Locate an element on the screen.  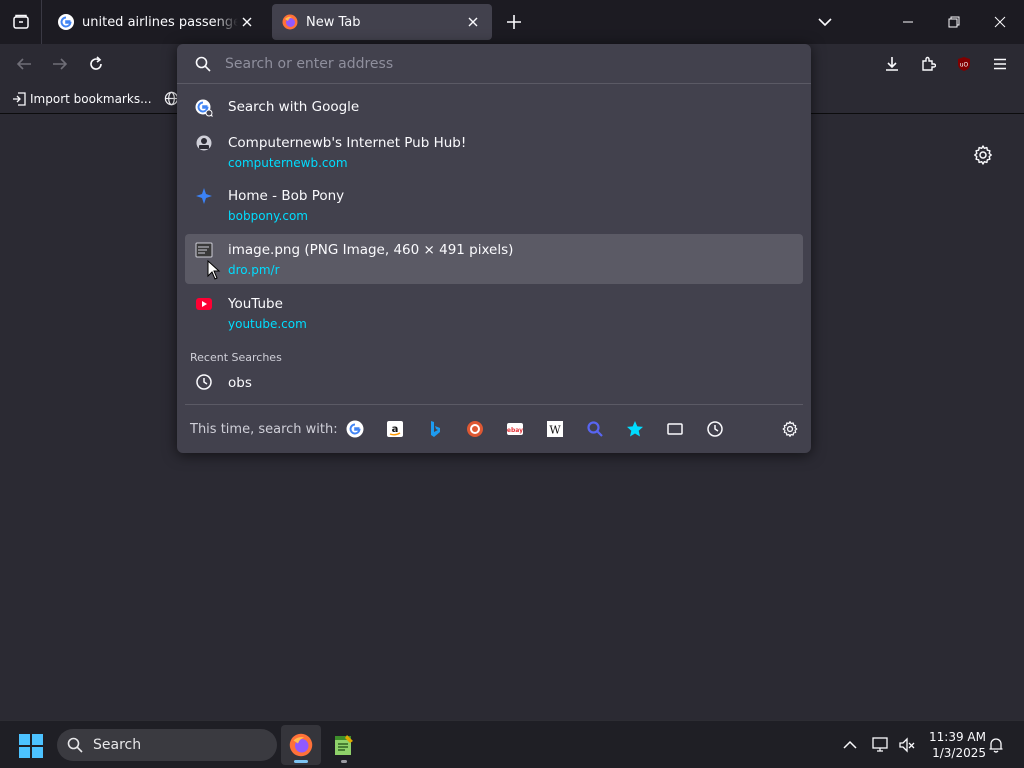
reload-icon is located at coordinates (96, 63).